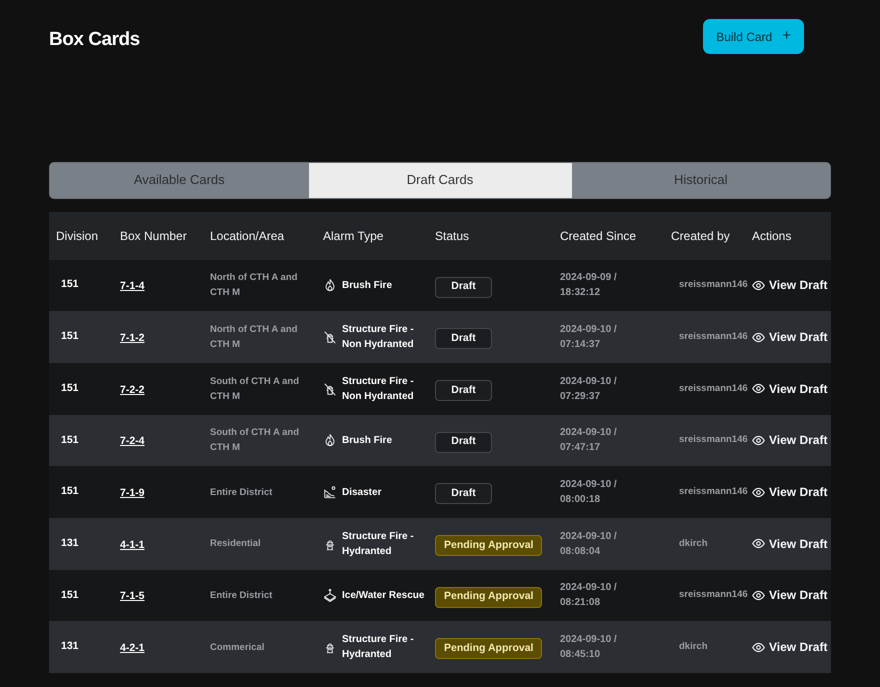  What do you see at coordinates (132, 493) in the screenshot?
I see `box-number-link: 7-1-9` at bounding box center [132, 493].